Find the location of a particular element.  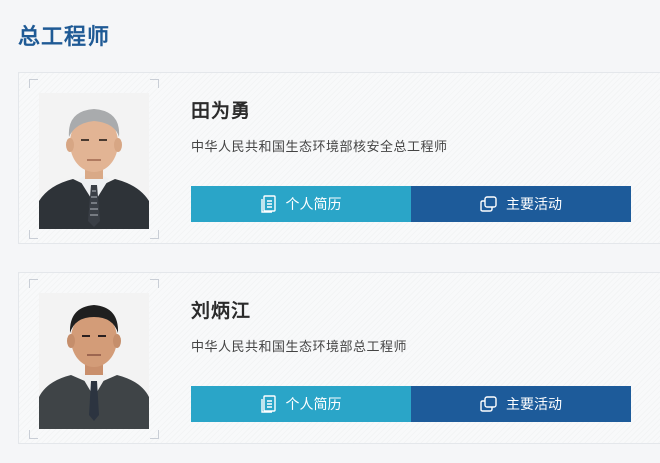

person-name: 刘炳江 is located at coordinates (221, 311).